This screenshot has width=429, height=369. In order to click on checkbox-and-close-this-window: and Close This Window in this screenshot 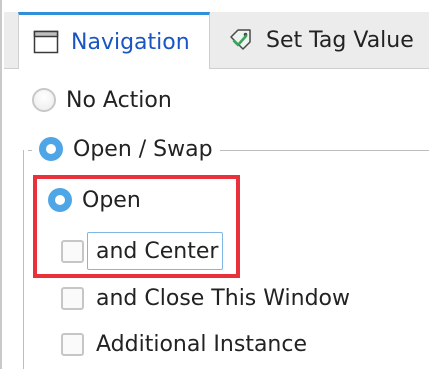, I will do `click(205, 298)`.